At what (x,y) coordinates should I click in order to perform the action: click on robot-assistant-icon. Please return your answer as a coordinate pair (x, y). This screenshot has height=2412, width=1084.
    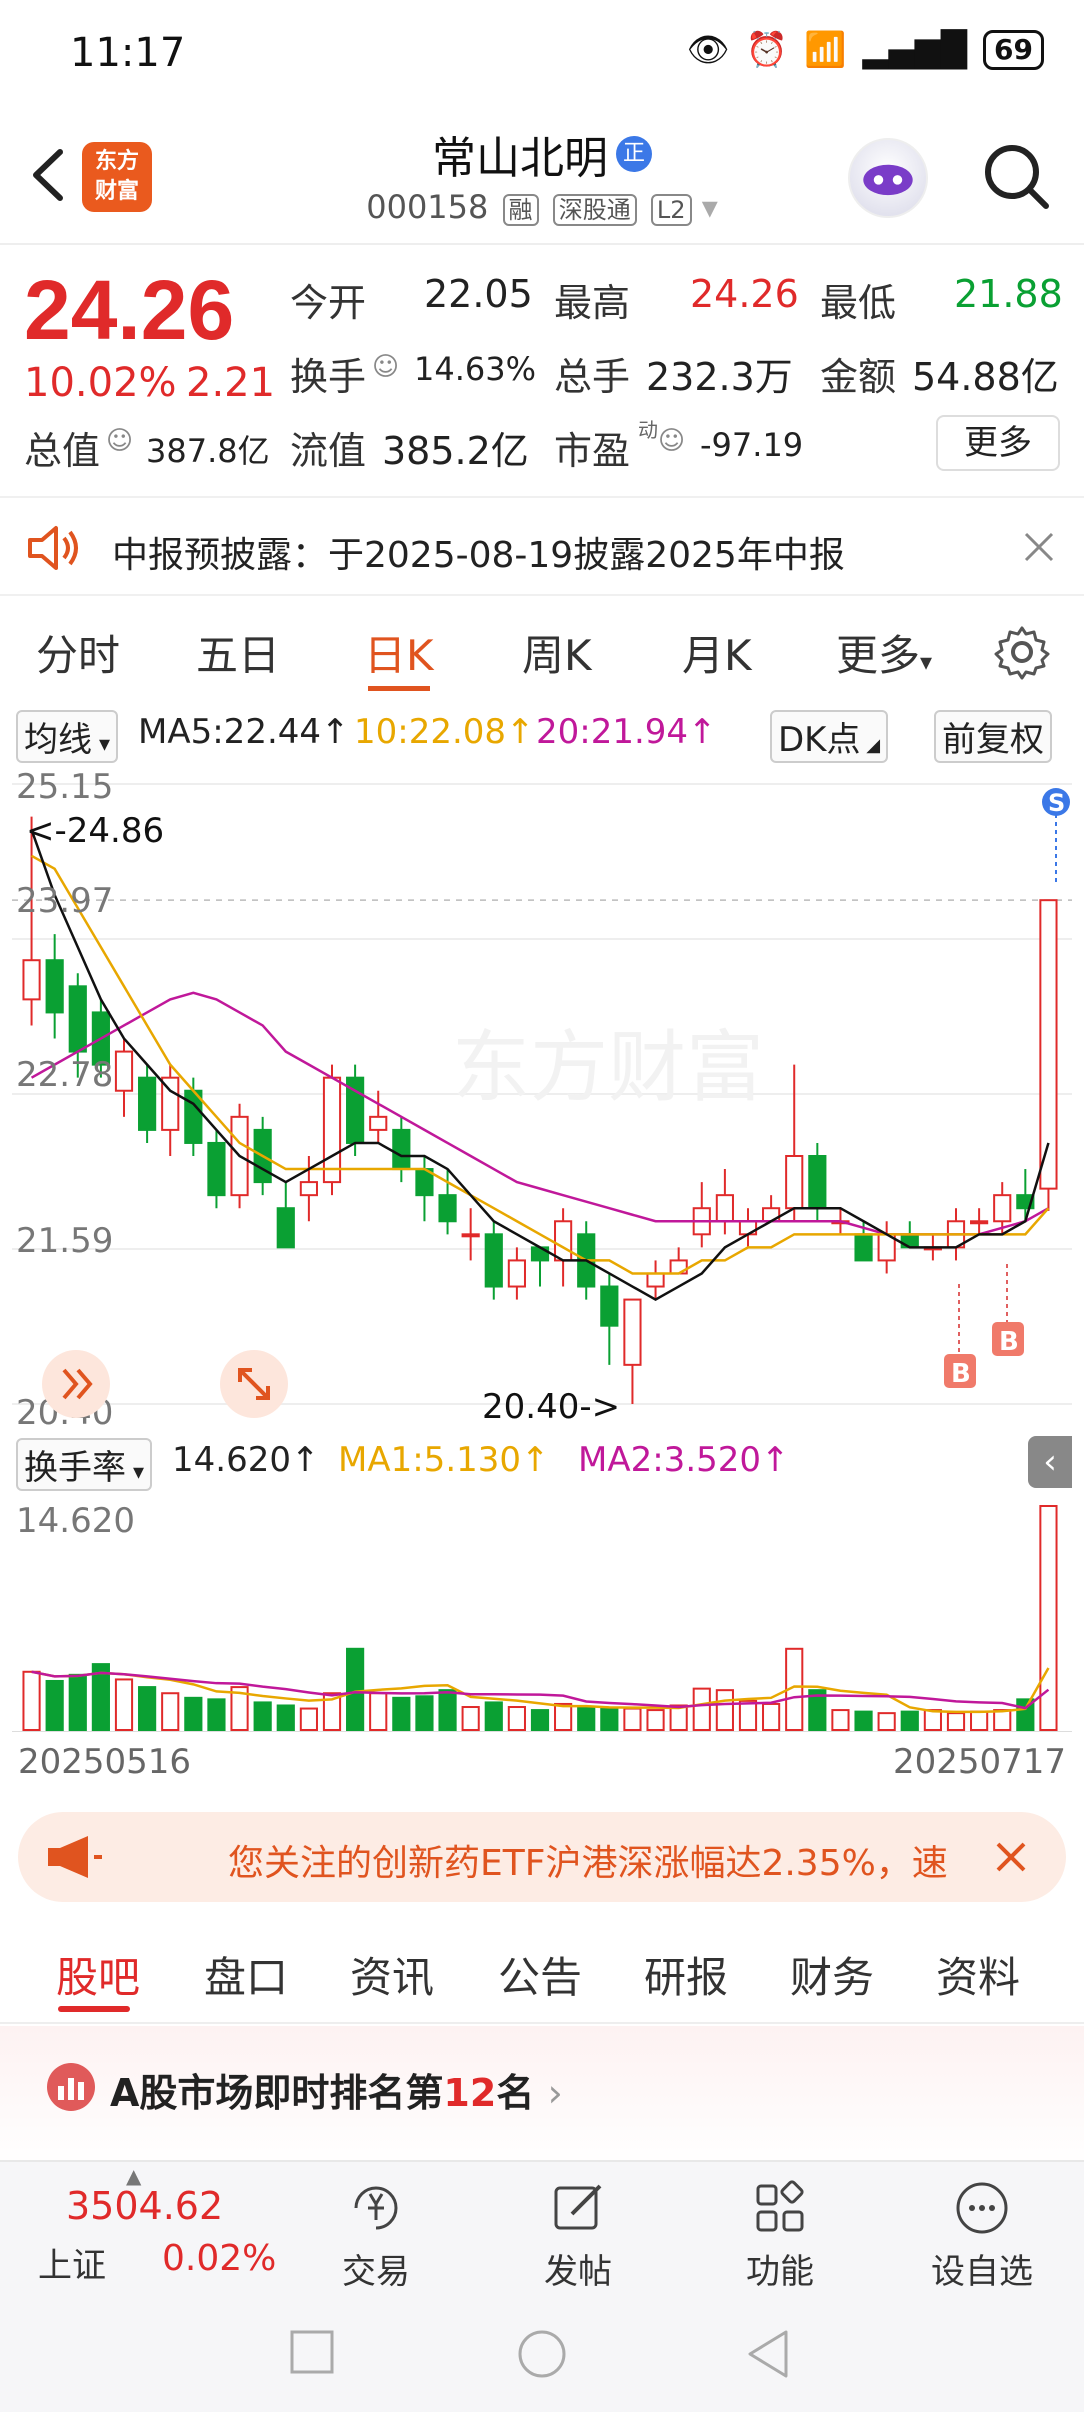
    Looking at the image, I should click on (888, 178).